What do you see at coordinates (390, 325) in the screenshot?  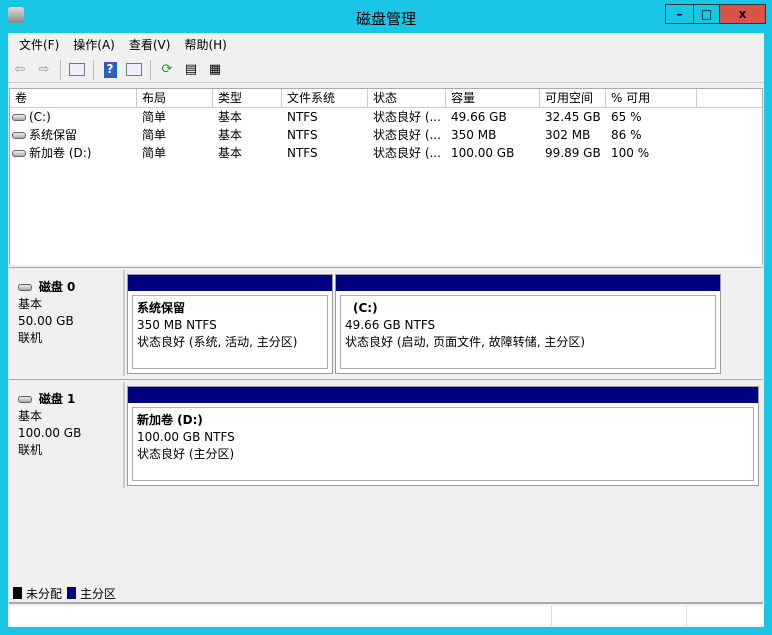 I see `partition-fs: 49.66 GB NTFS` at bounding box center [390, 325].